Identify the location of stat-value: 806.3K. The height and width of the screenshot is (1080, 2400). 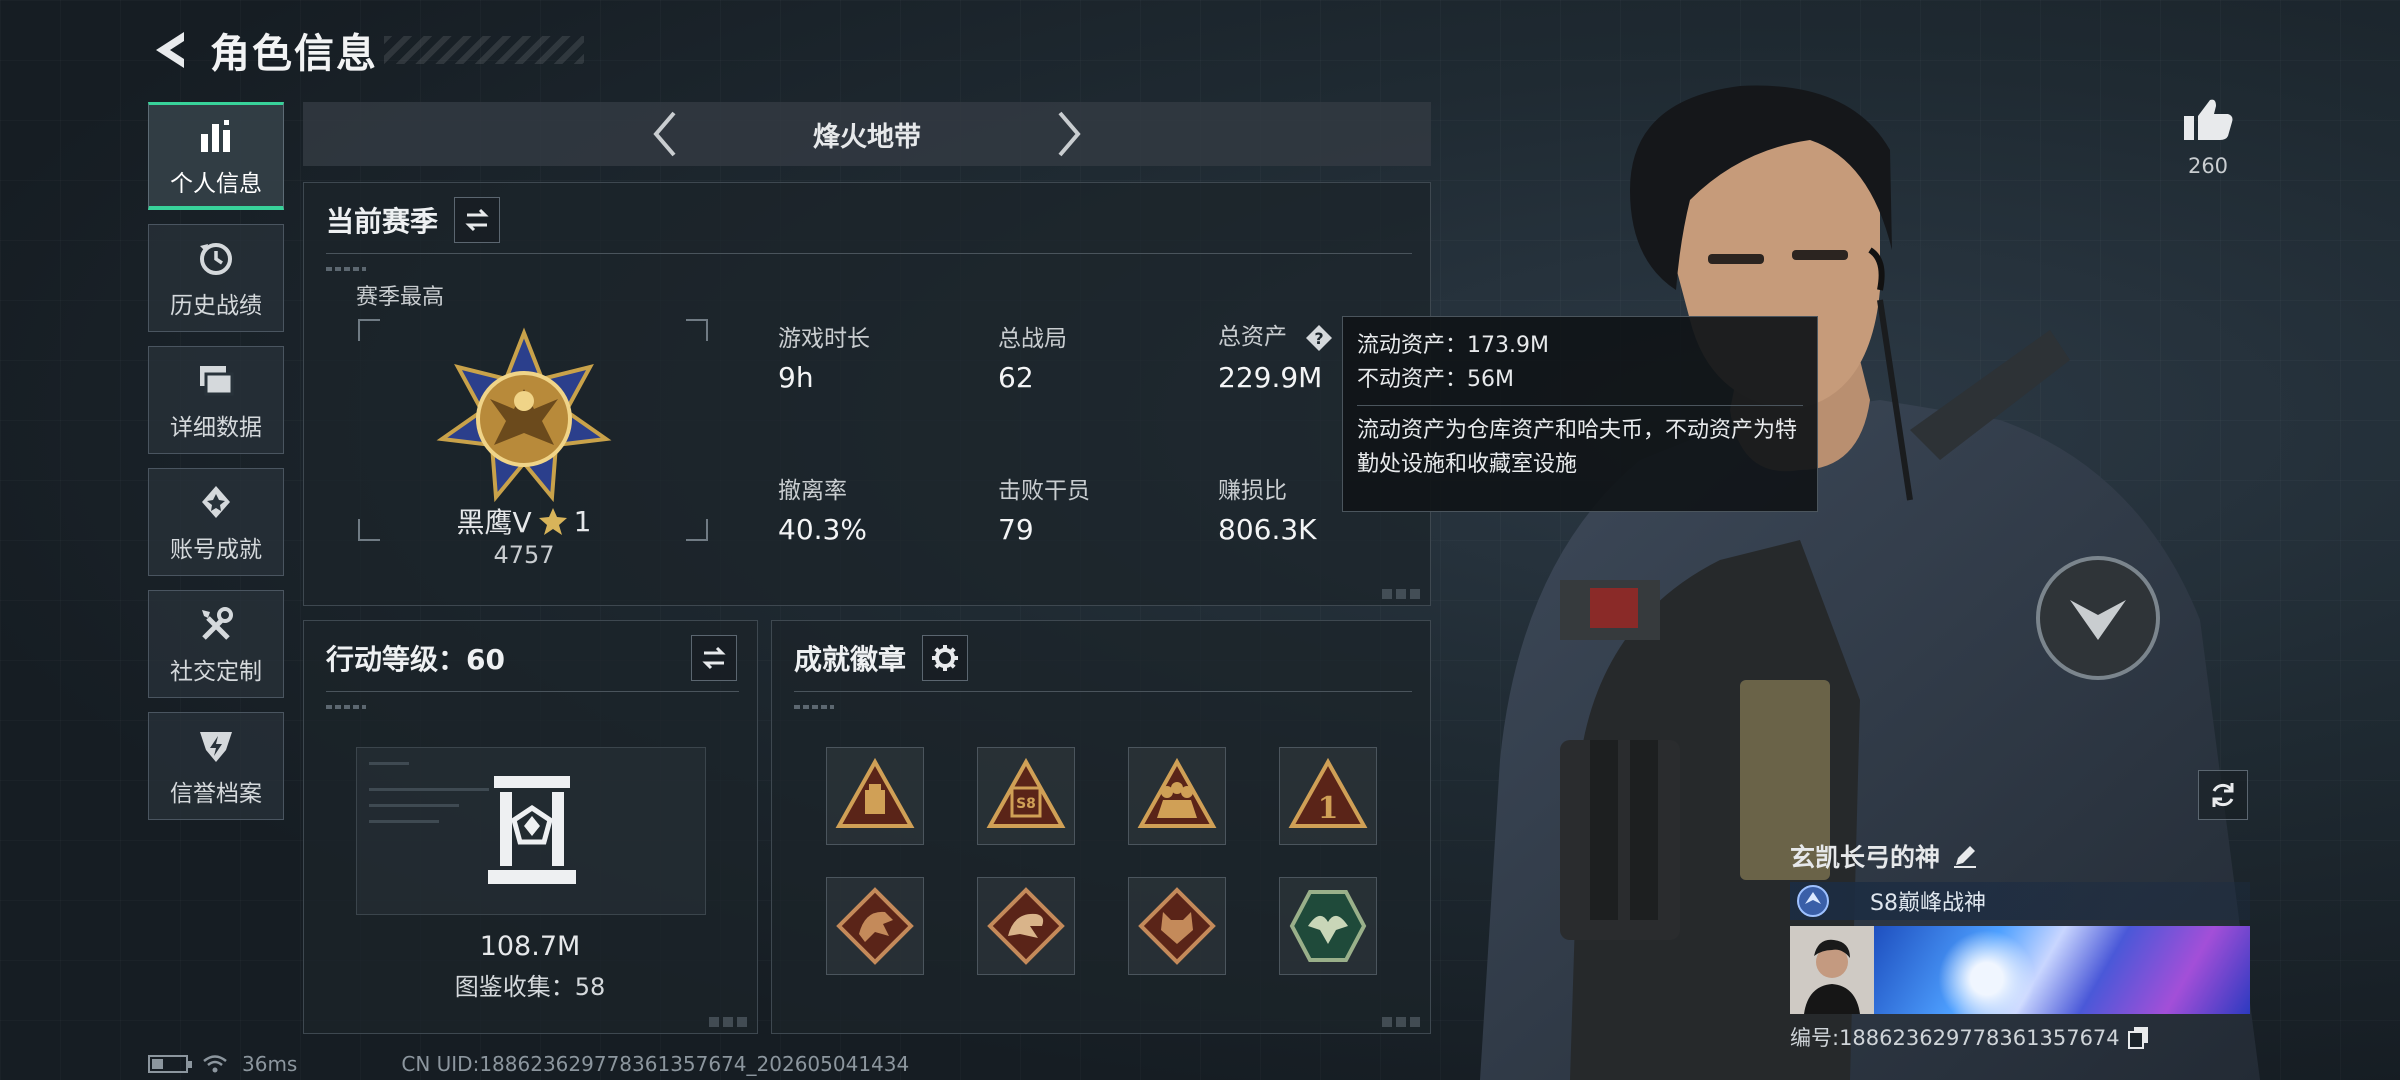
(1267, 529).